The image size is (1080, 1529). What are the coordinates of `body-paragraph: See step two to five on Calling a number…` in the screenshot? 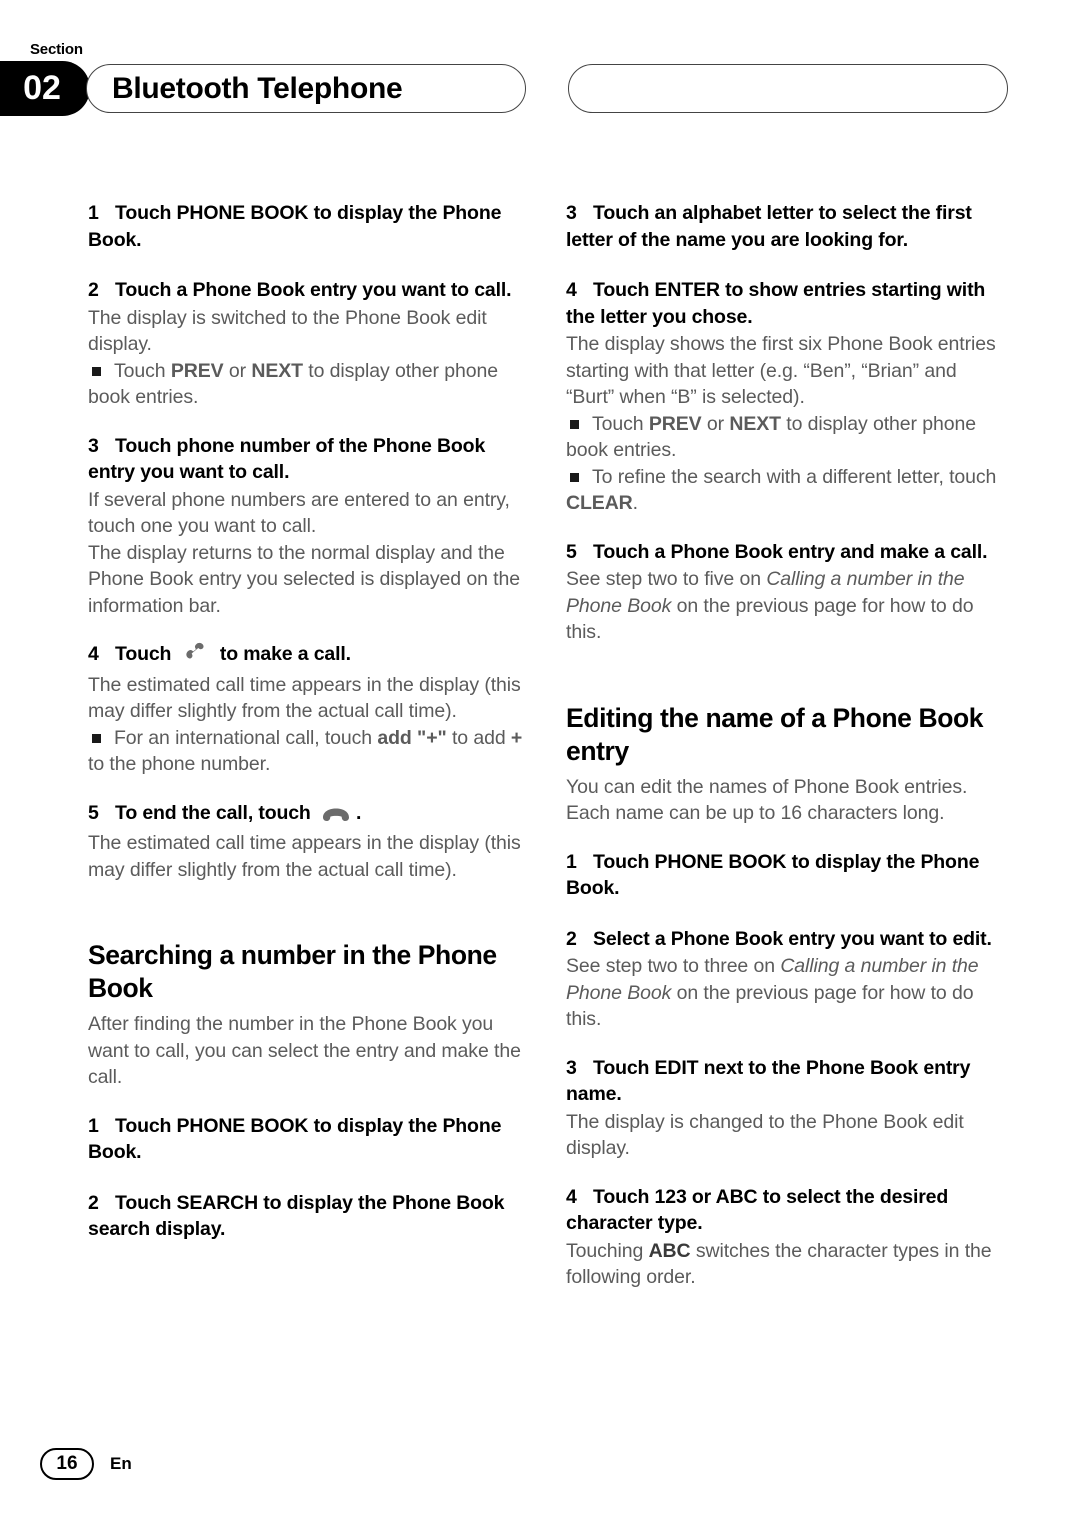 It's located at (787, 606).